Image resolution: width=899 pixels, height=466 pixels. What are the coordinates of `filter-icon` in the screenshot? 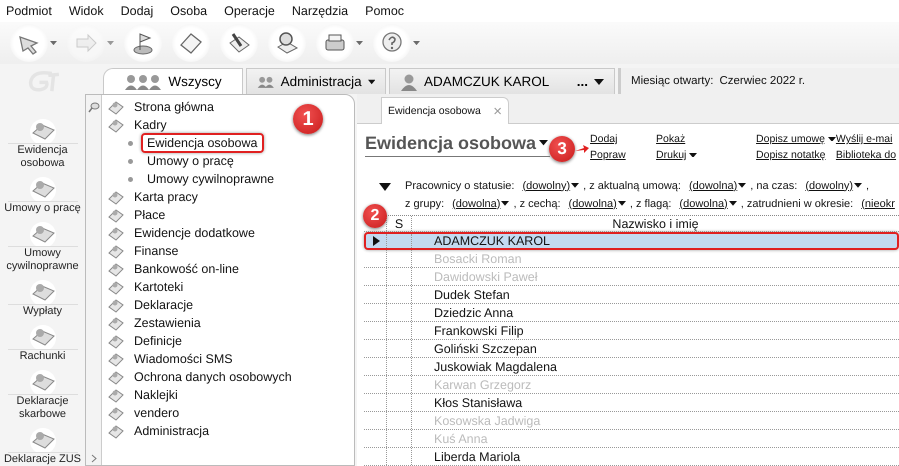 It's located at (385, 187).